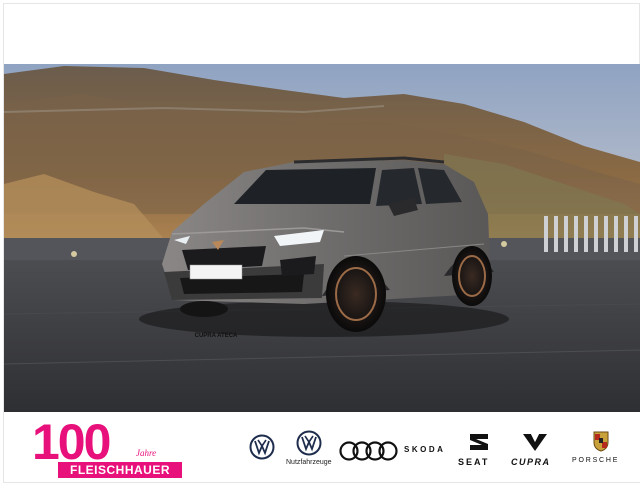  What do you see at coordinates (474, 462) in the screenshot?
I see `seat-wordmark: SEAT` at bounding box center [474, 462].